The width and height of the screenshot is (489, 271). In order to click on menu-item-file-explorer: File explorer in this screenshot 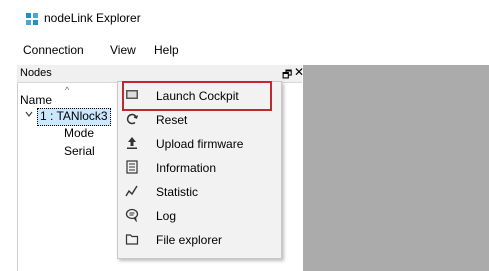, I will do `click(199, 240)`.